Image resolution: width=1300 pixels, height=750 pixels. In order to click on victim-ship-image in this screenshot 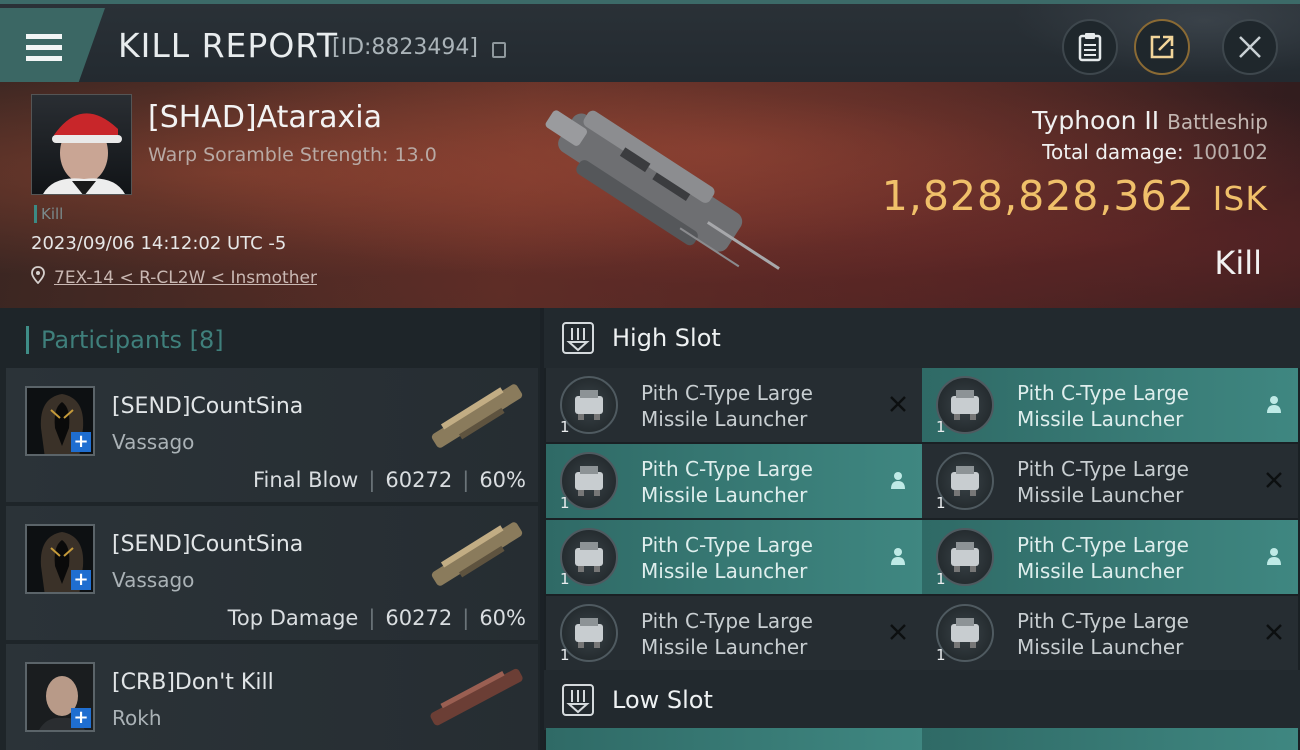, I will do `click(662, 190)`.